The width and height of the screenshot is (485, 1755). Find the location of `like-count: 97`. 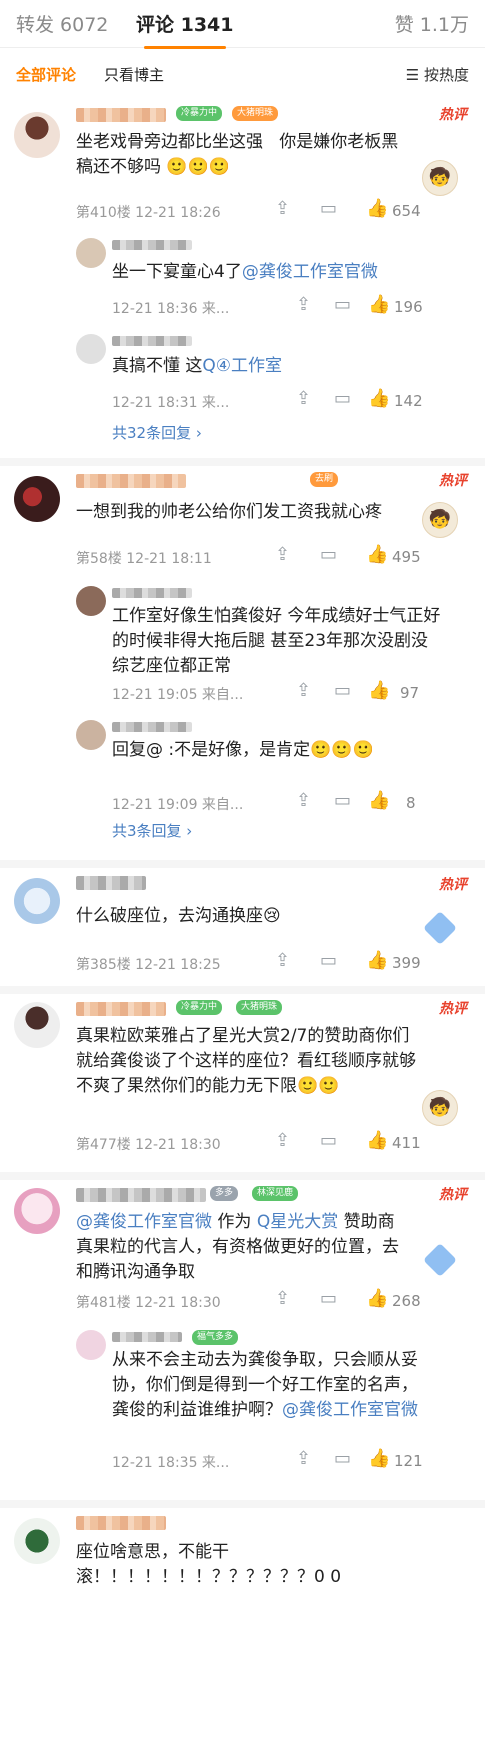

like-count: 97 is located at coordinates (410, 693).